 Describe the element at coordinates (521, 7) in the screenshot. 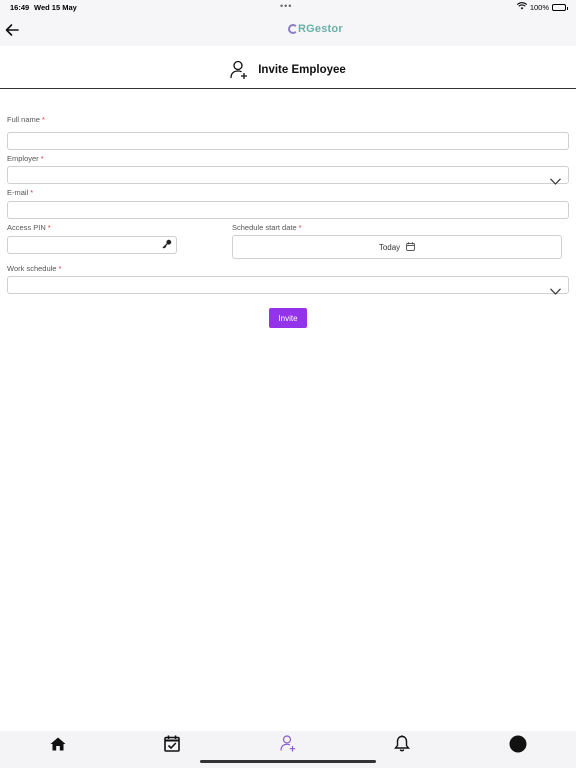

I see `wifi-icon` at that location.